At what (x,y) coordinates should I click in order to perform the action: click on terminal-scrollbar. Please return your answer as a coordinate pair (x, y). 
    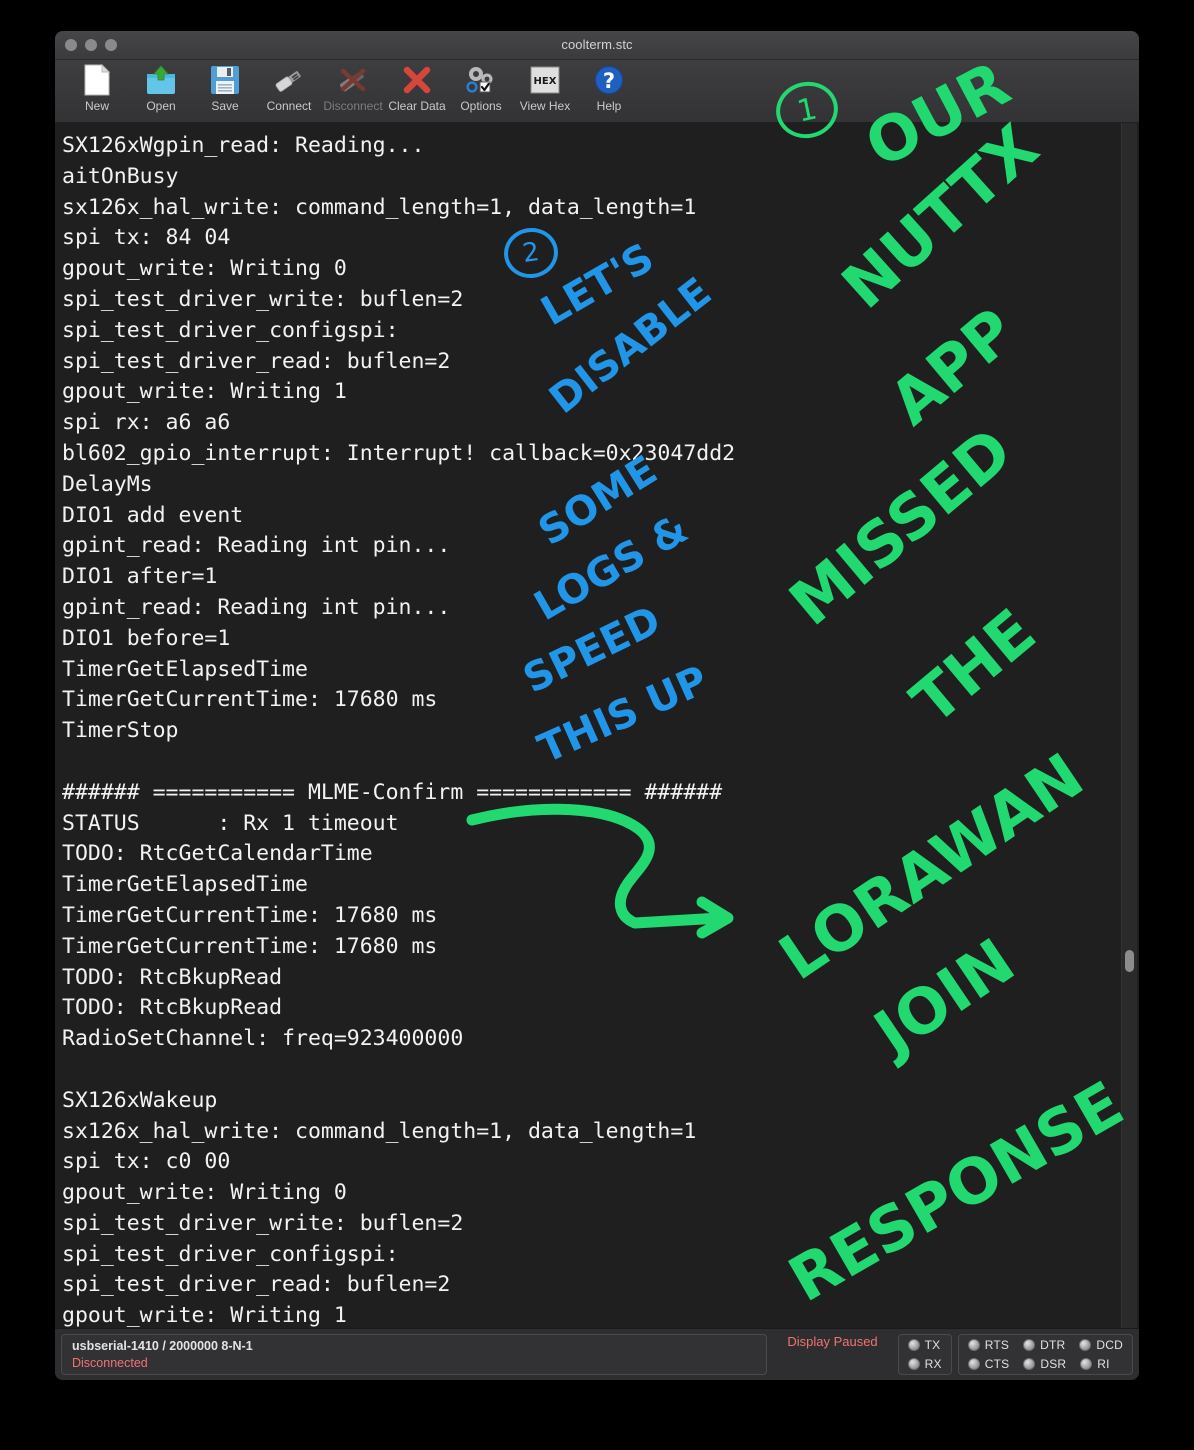
    Looking at the image, I should click on (1129, 725).